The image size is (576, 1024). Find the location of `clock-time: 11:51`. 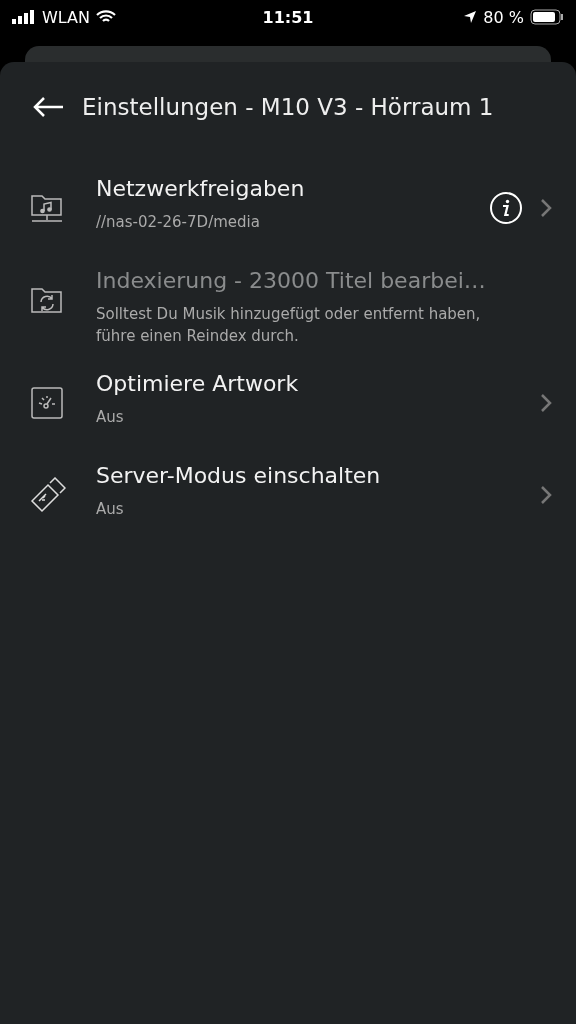

clock-time: 11:51 is located at coordinates (288, 17).